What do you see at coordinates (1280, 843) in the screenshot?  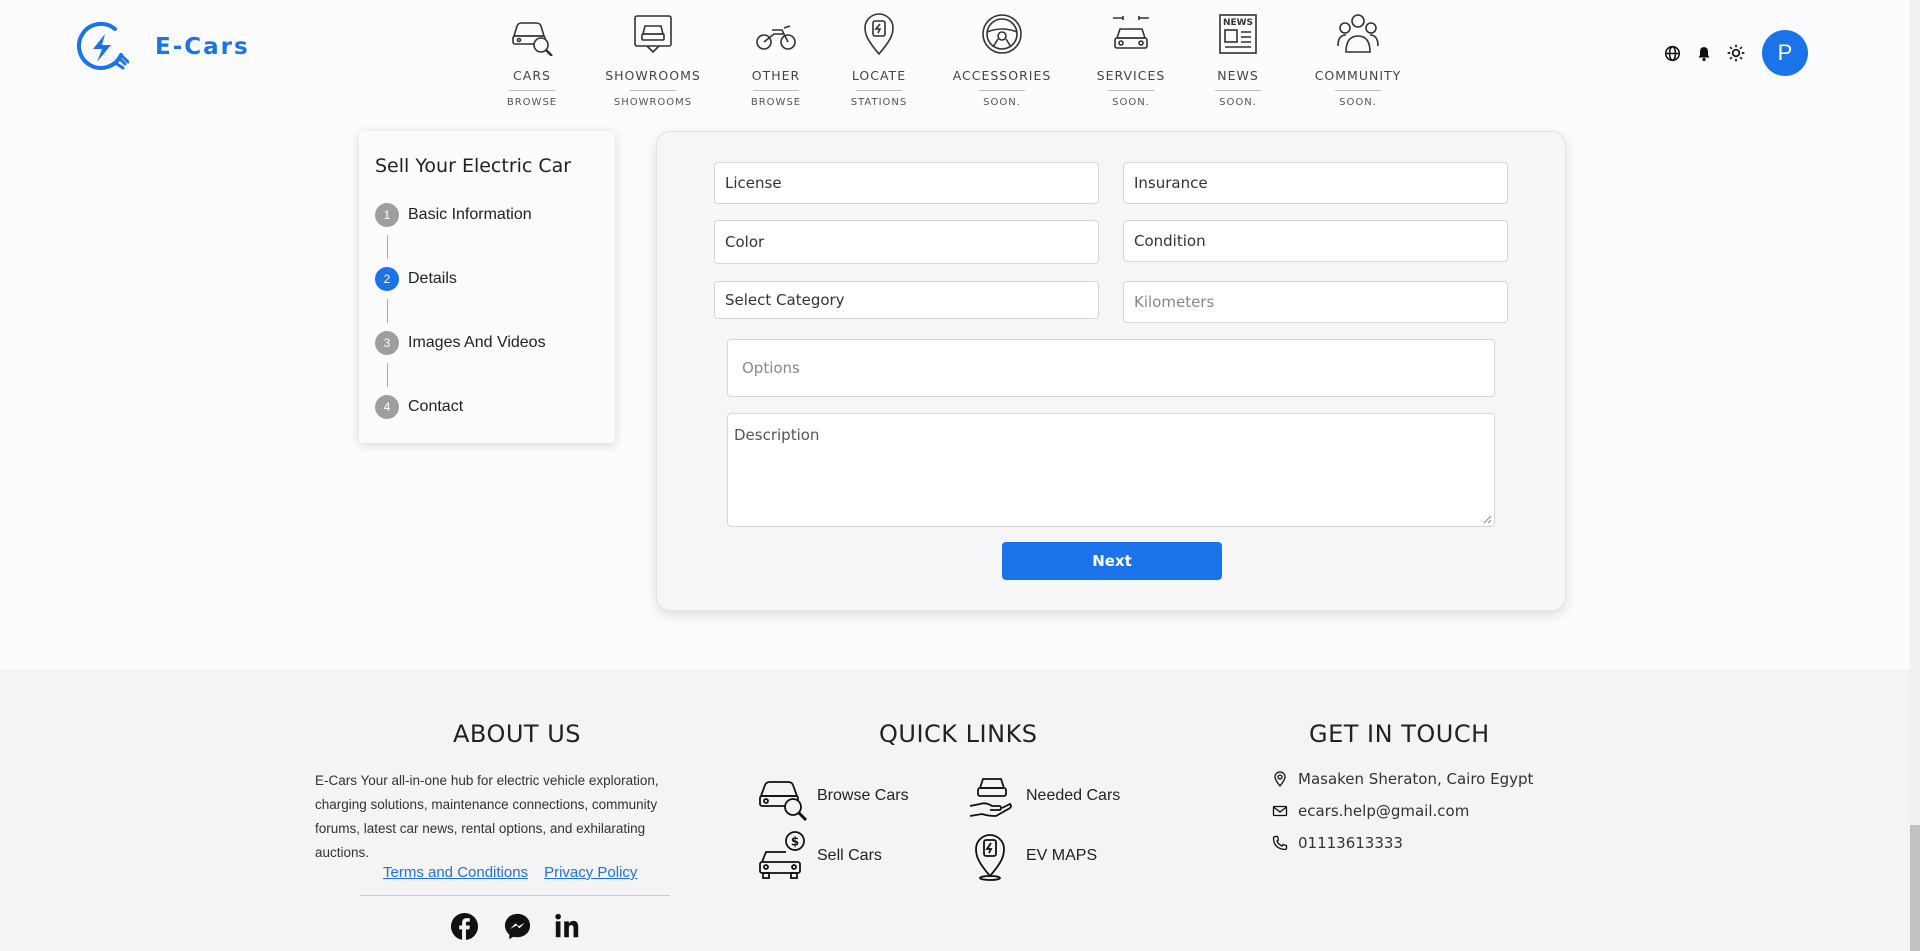 I see `phone-icon` at bounding box center [1280, 843].